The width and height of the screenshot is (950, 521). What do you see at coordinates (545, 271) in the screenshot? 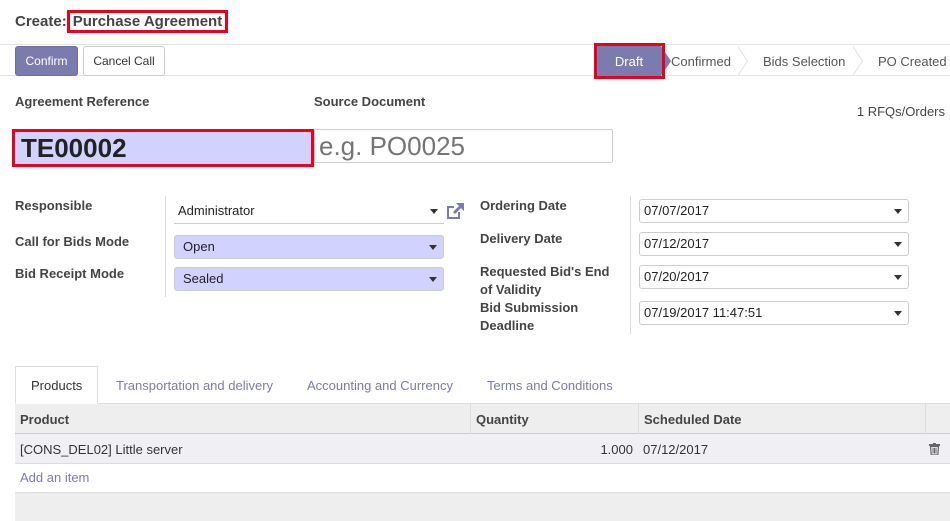
I see `requested-end-label-1: Requested Bid's End` at bounding box center [545, 271].